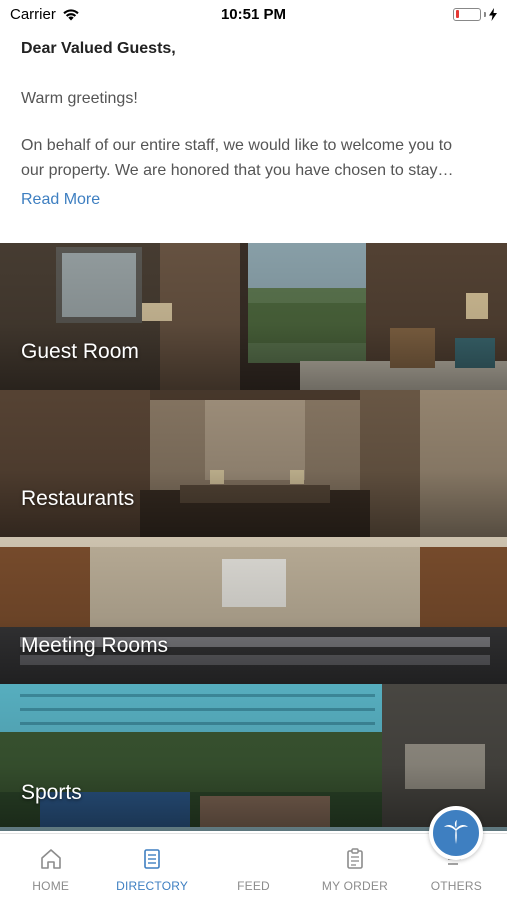 The width and height of the screenshot is (507, 900). Describe the element at coordinates (354, 886) in the screenshot. I see `tab-label: MY ORDER` at that location.